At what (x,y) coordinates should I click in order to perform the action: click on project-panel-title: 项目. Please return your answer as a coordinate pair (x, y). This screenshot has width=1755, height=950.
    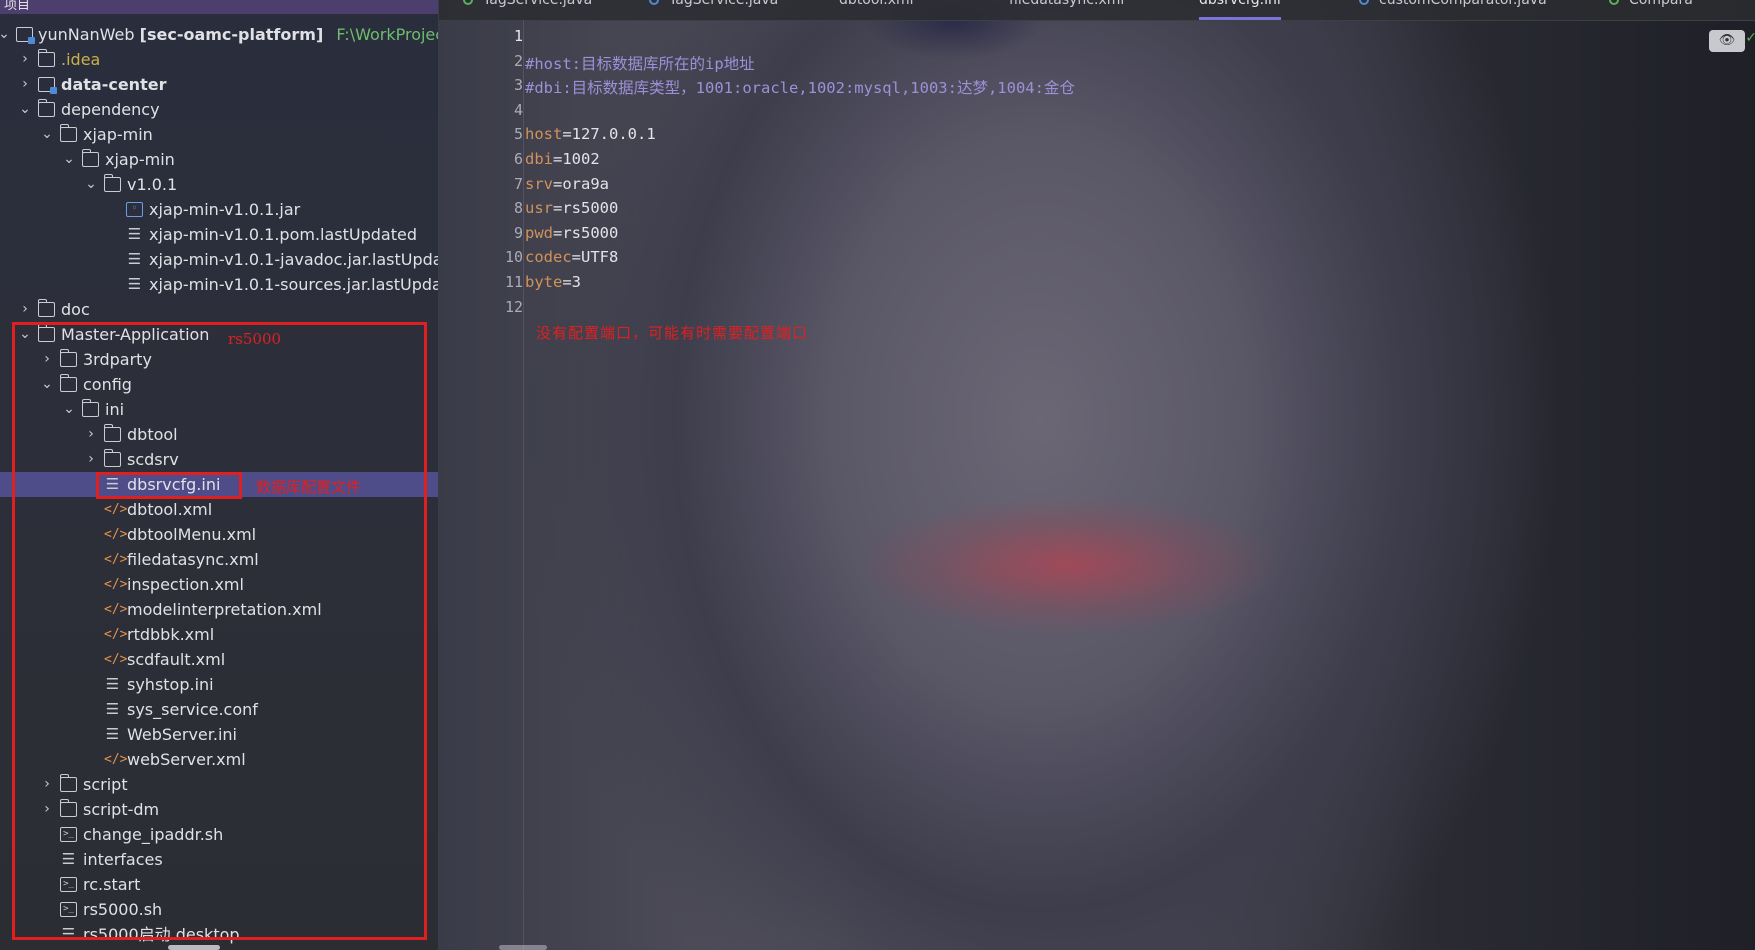
    Looking at the image, I should click on (17, 6).